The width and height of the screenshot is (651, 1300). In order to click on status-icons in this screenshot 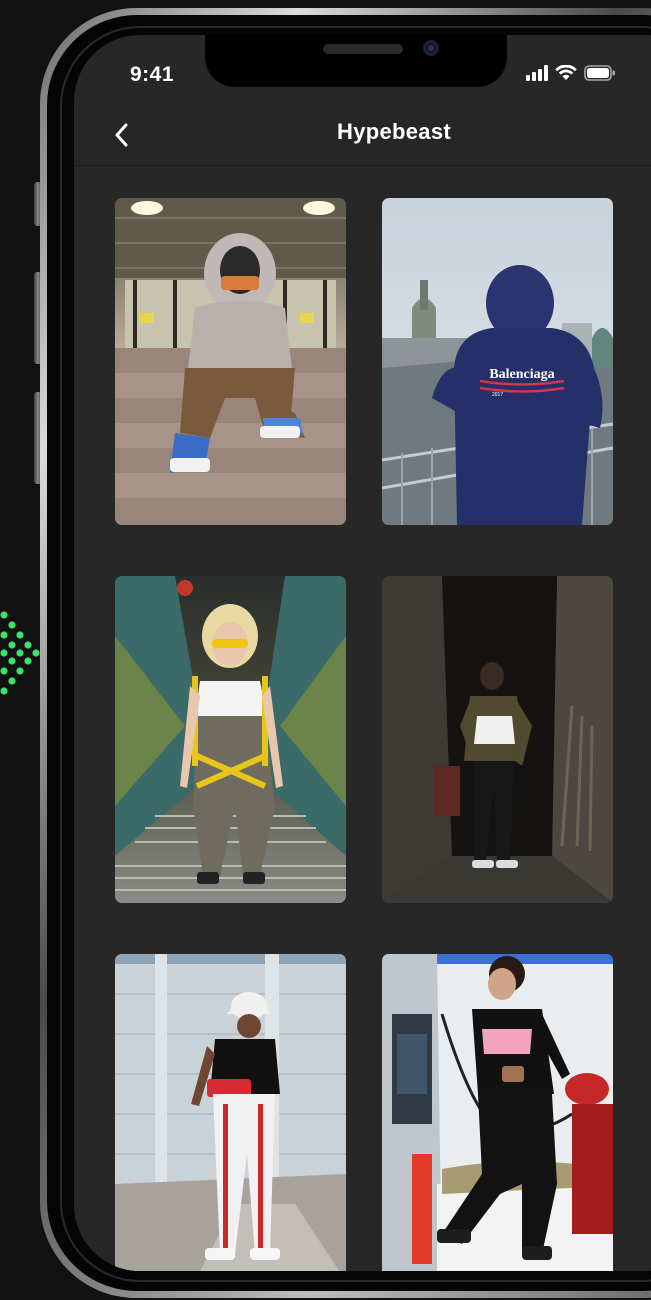, I will do `click(571, 73)`.